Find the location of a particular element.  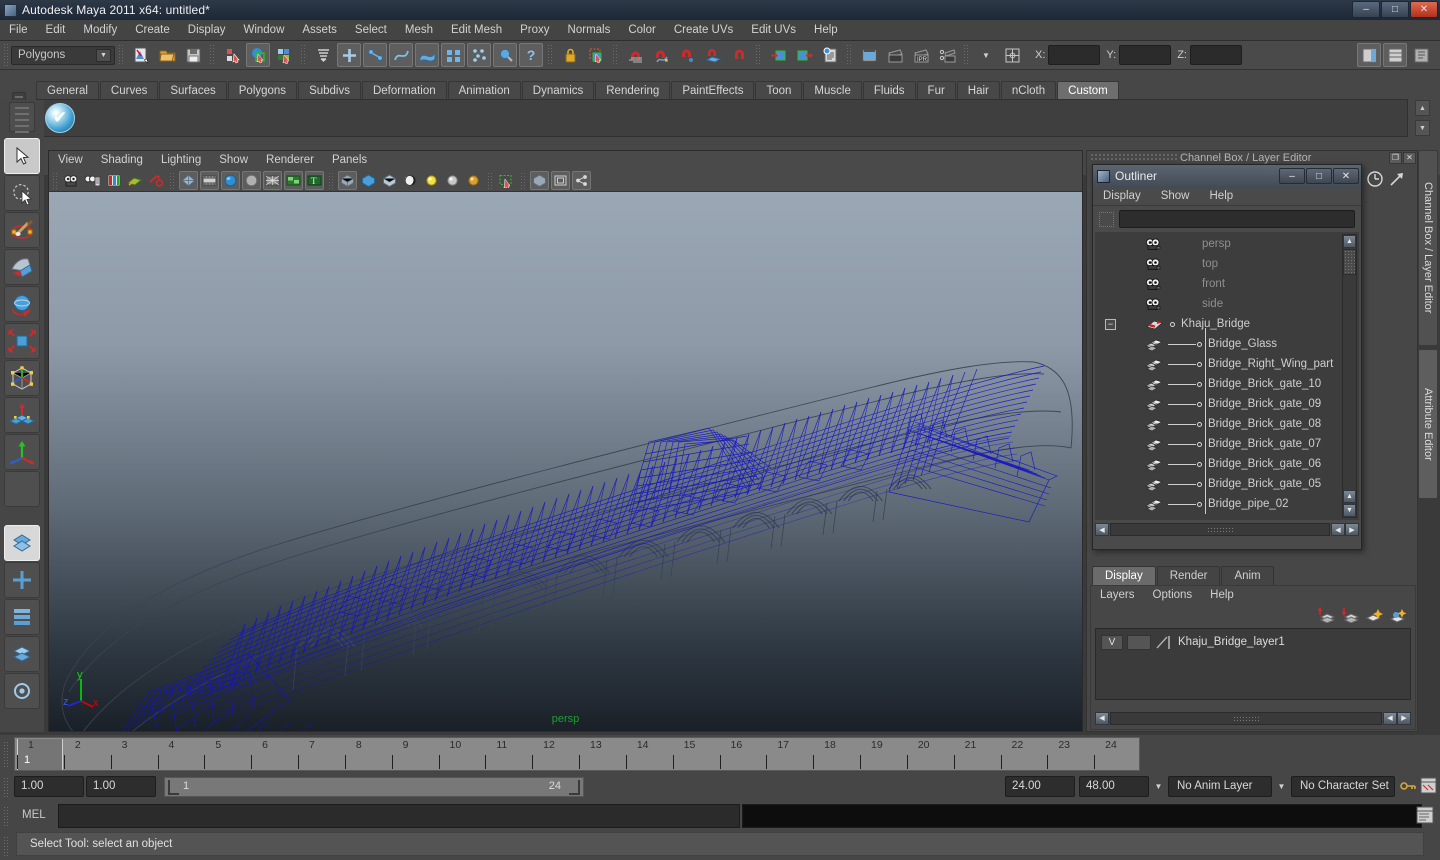

channelbox-restore-button: ❐ is located at coordinates (1395, 157).